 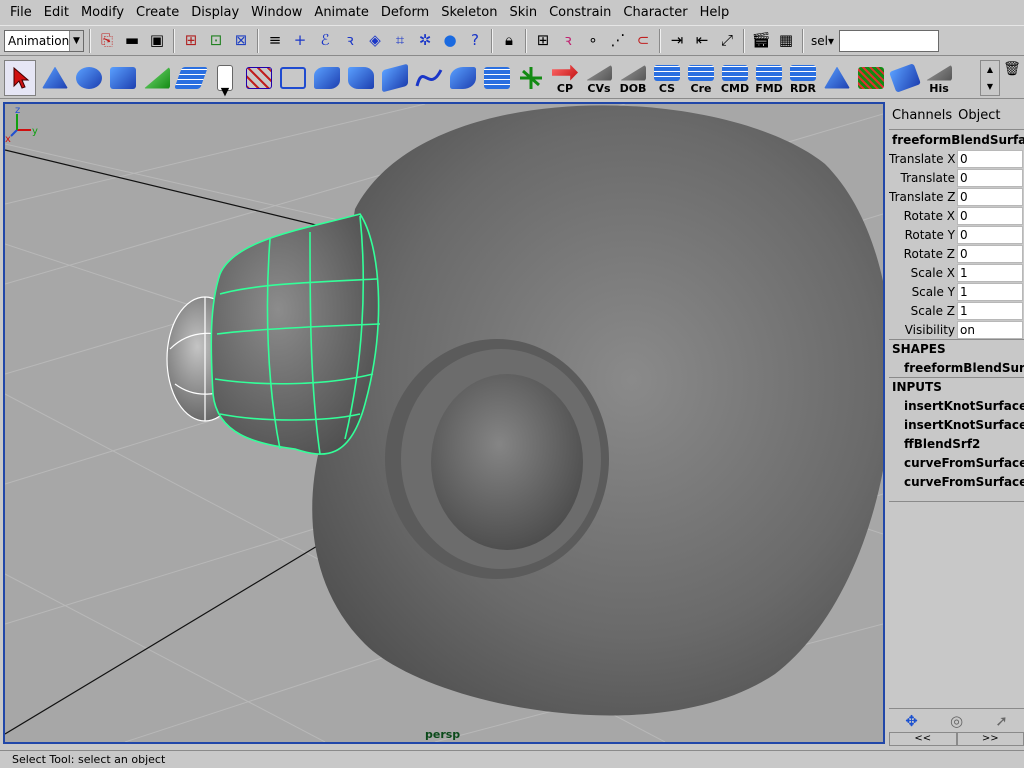 I want to click on shelf-cs-button: CS, so click(x=667, y=78).